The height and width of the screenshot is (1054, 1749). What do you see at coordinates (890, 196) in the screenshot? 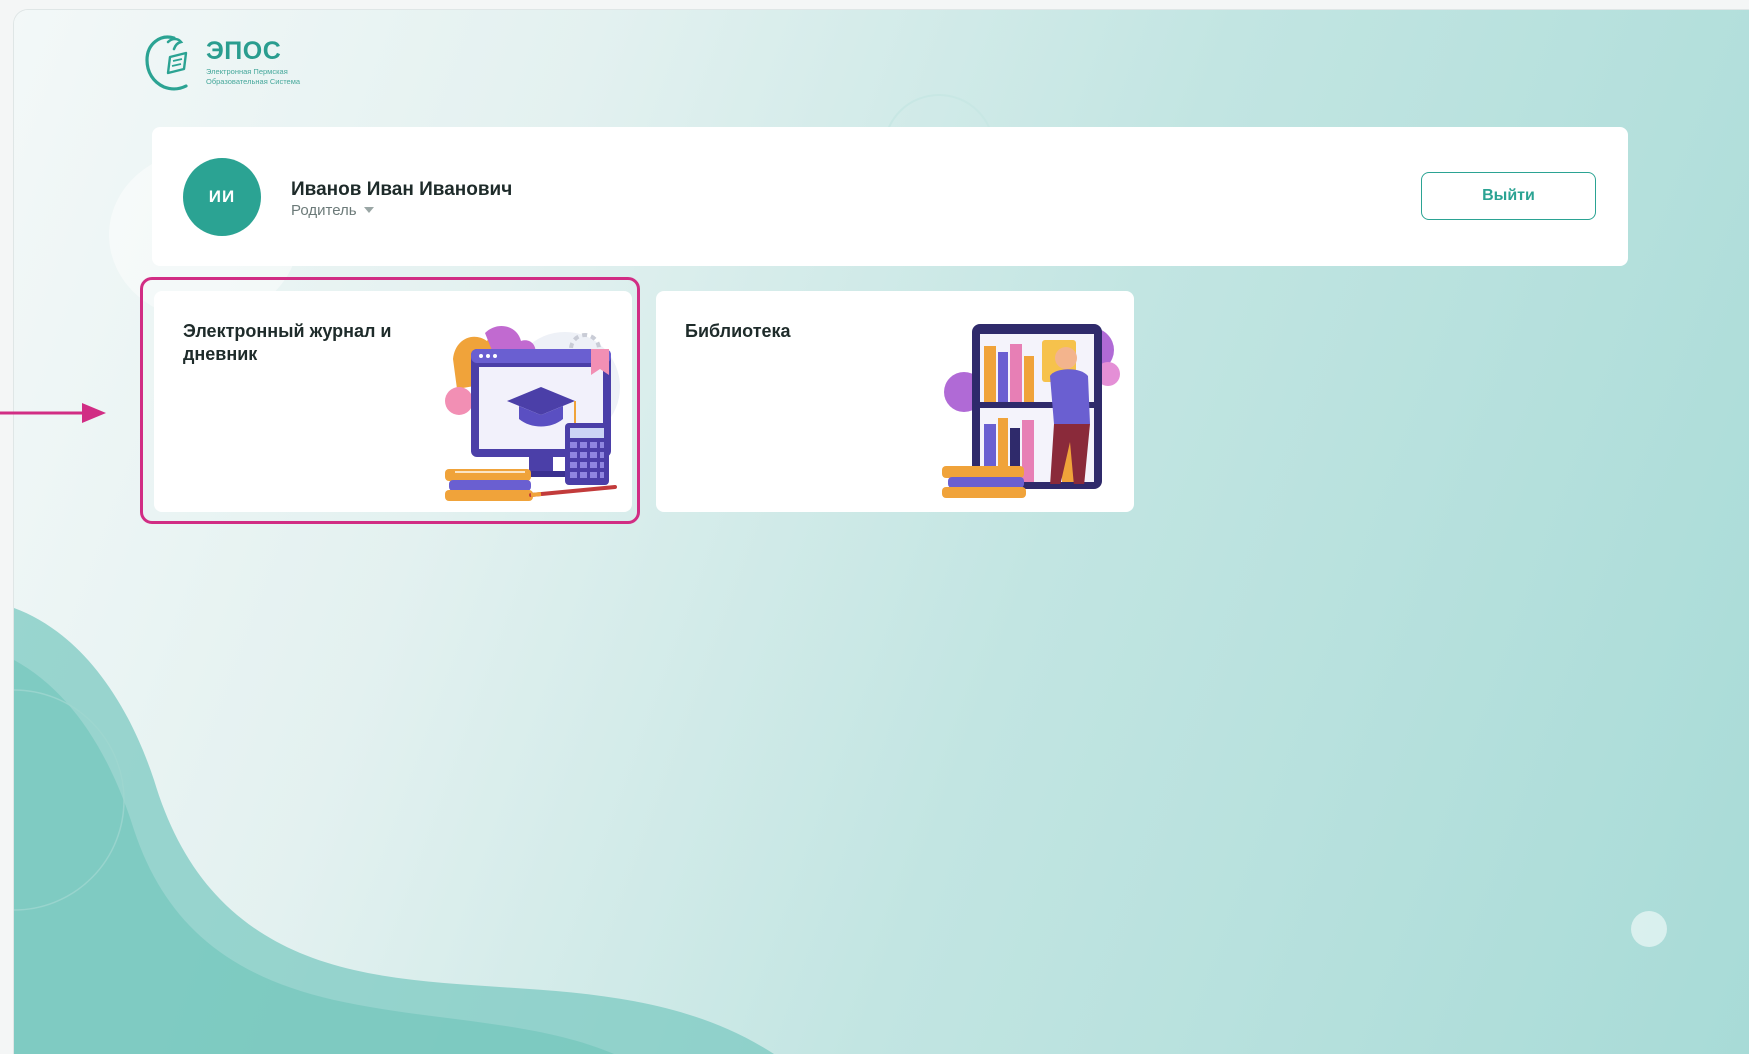
I see `user-panel: ИИ Иванов Иван Иванович Родитель Выйти` at bounding box center [890, 196].